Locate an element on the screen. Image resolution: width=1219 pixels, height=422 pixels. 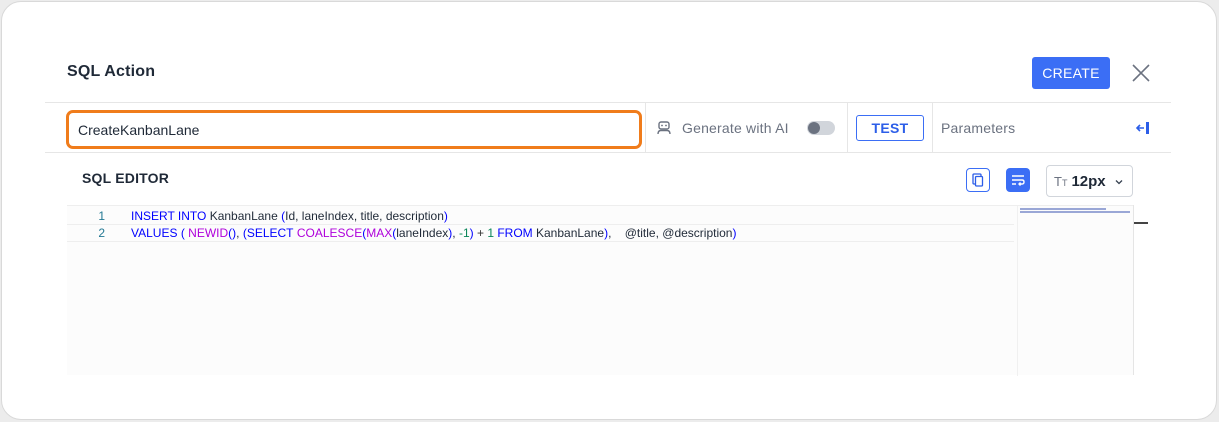
code-token: Id, laneIndex, title, description is located at coordinates (364, 216).